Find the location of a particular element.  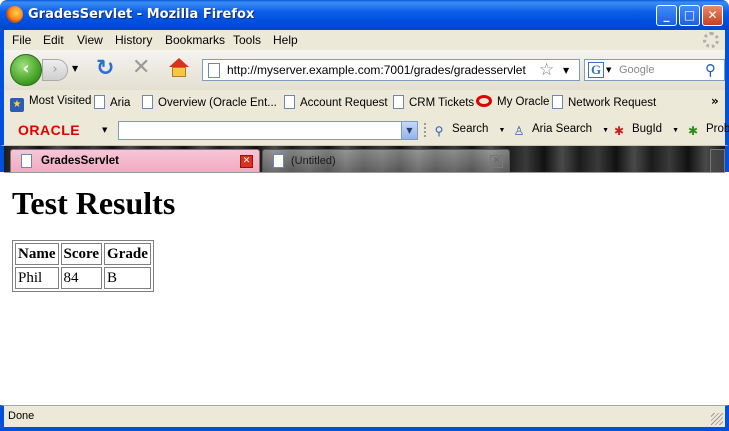

bug-green-icon: ✱ is located at coordinates (693, 131).